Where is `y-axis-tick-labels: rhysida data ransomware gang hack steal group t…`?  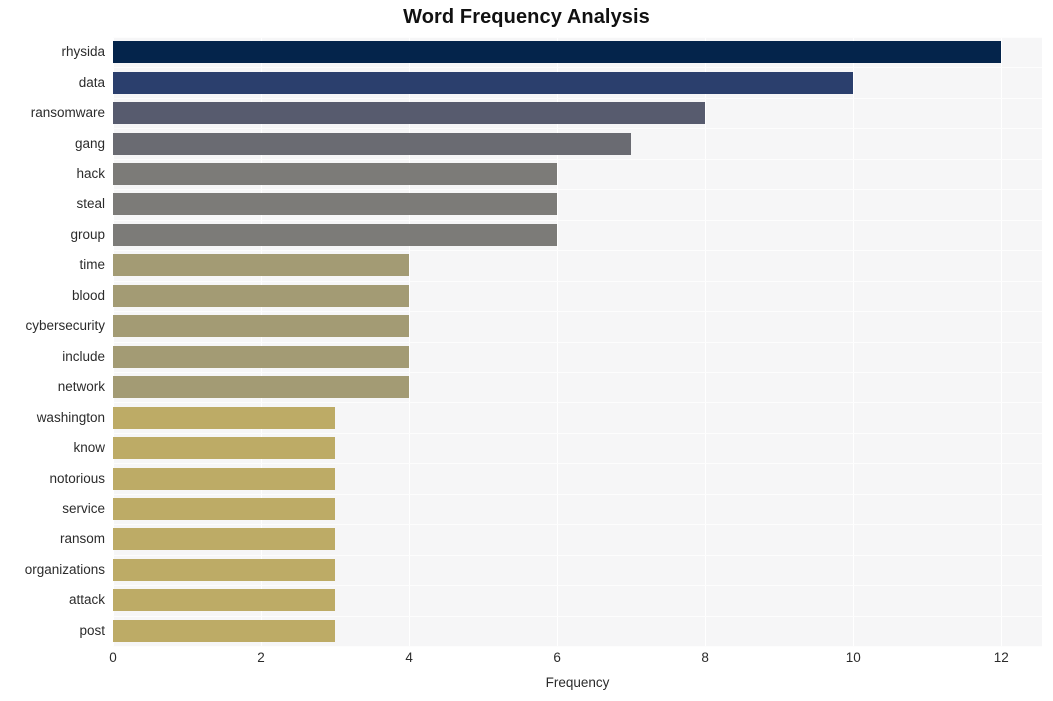
y-axis-tick-labels: rhysida data ransomware gang hack steal group t… is located at coordinates (52, 341).